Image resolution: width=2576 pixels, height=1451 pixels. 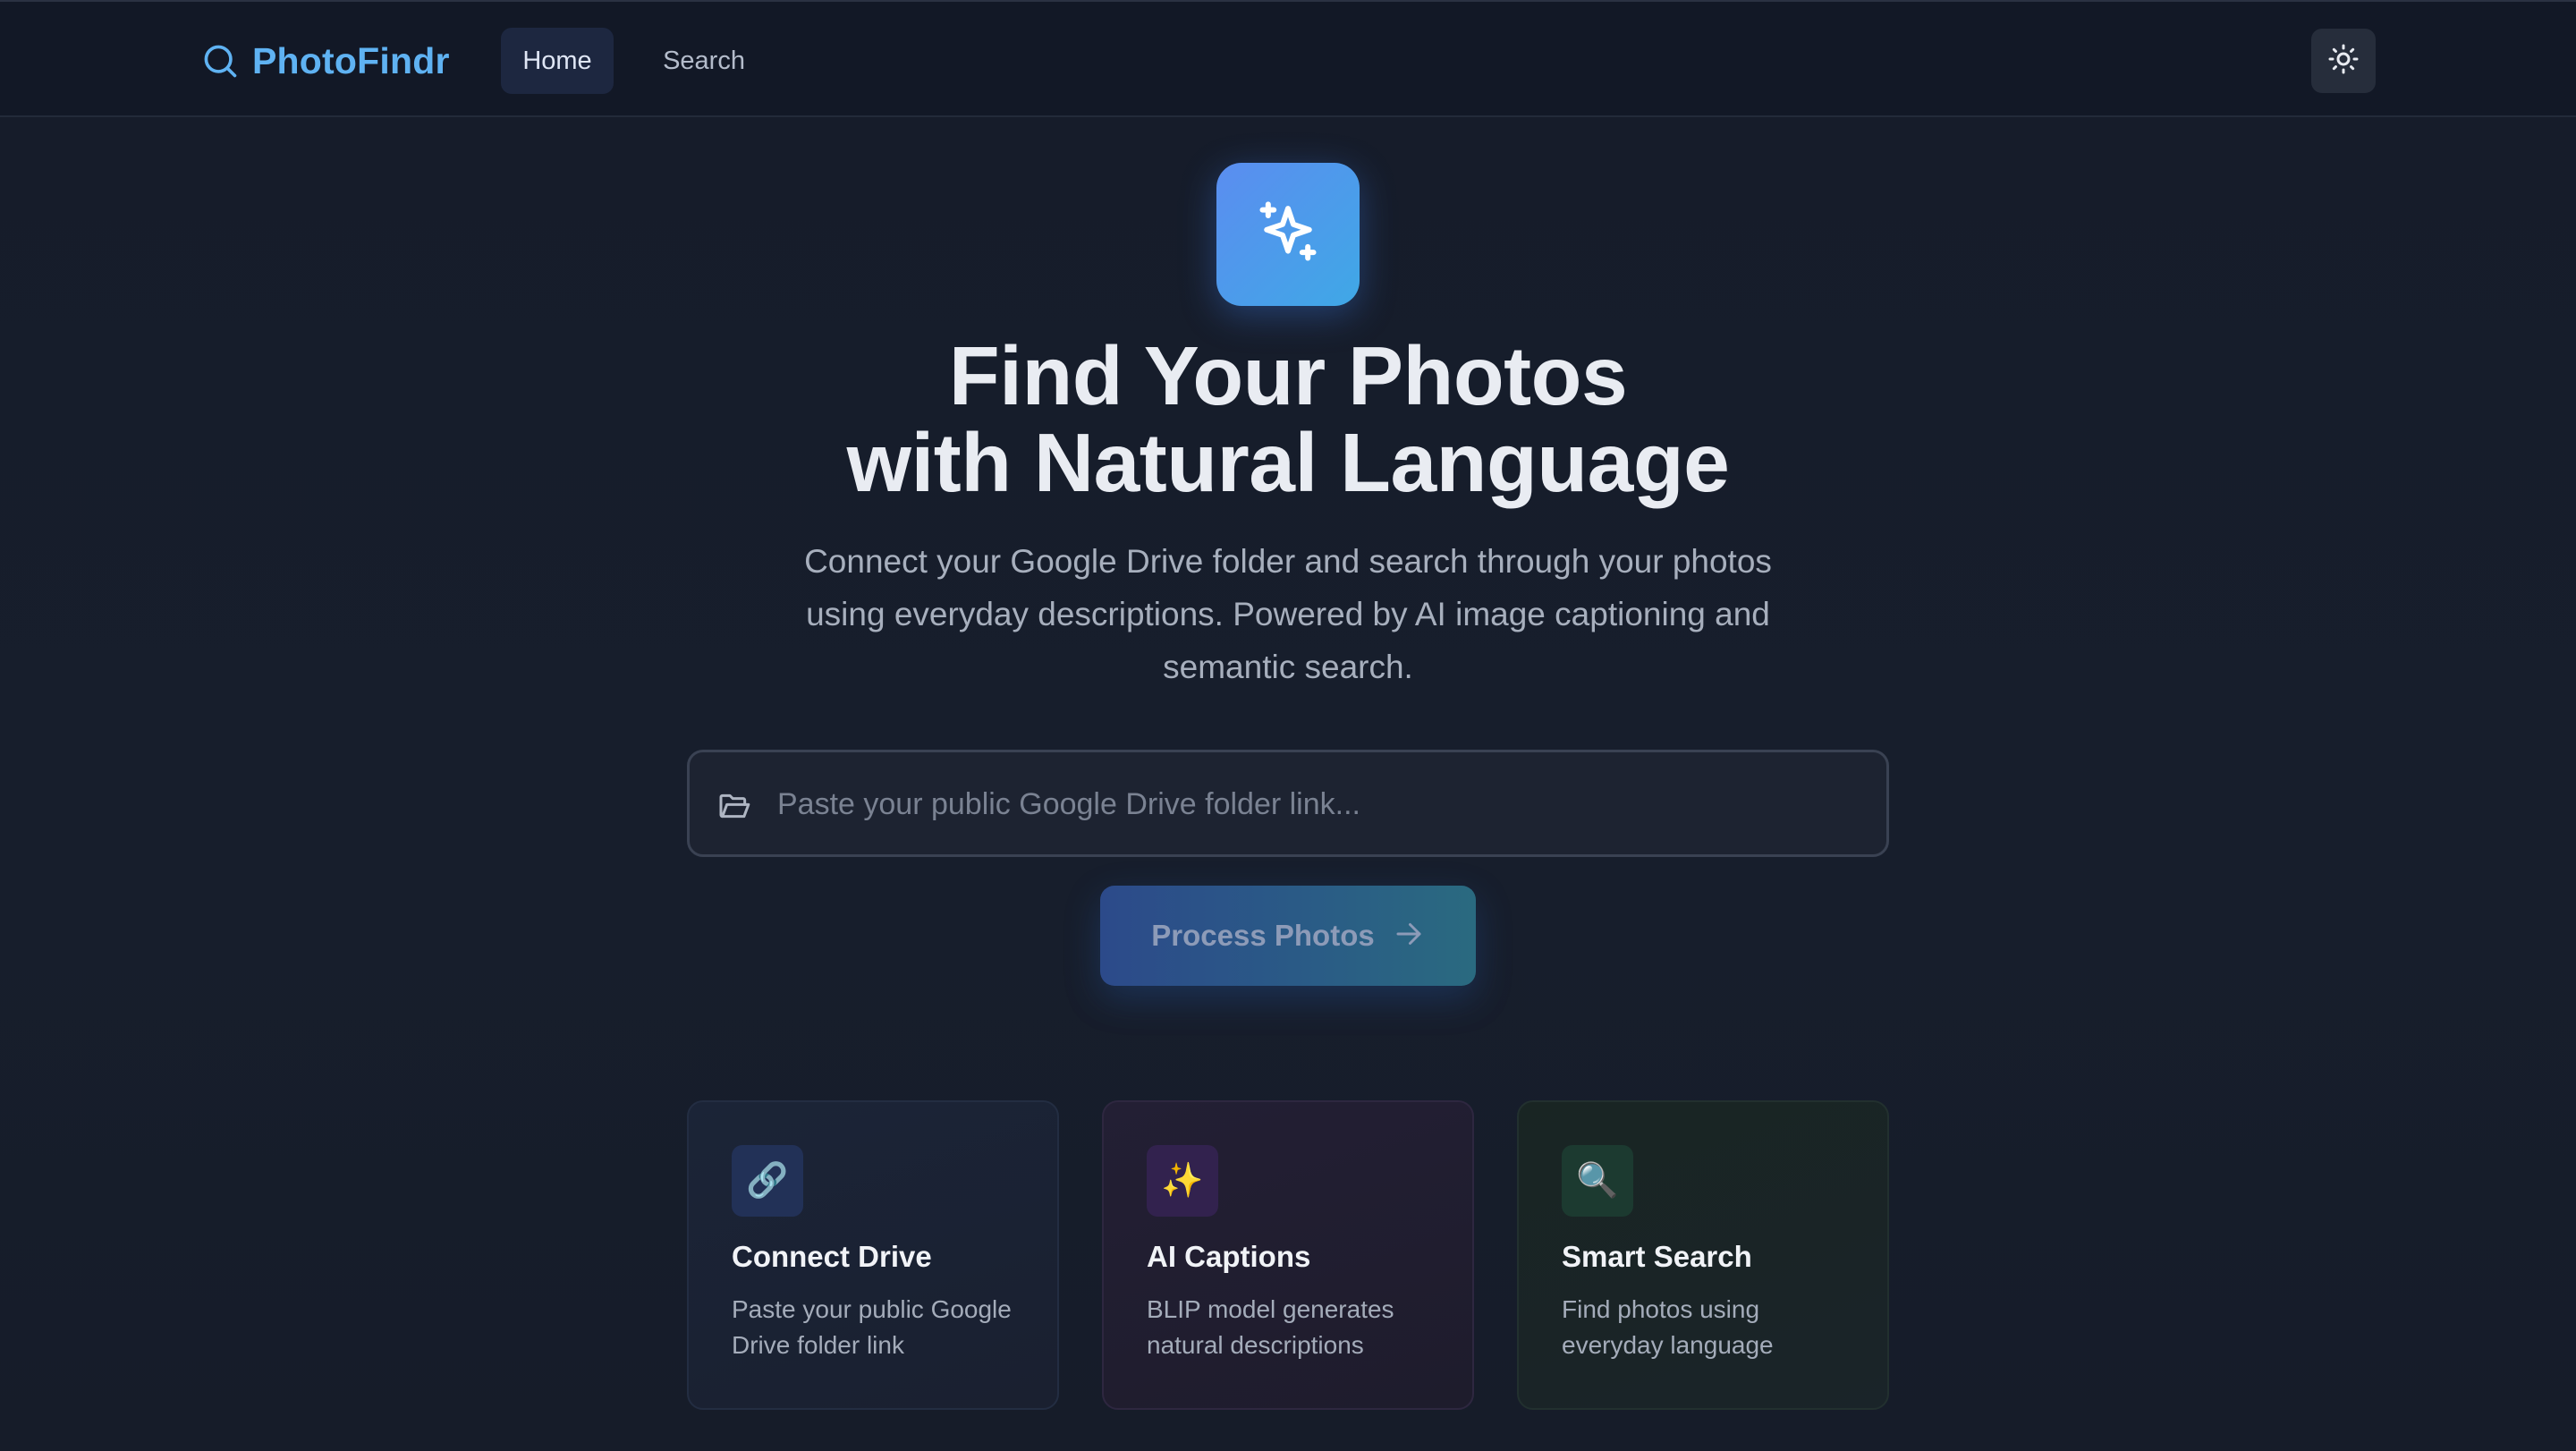 I want to click on hero-title-line1: Find Your Photos, so click(x=1288, y=376).